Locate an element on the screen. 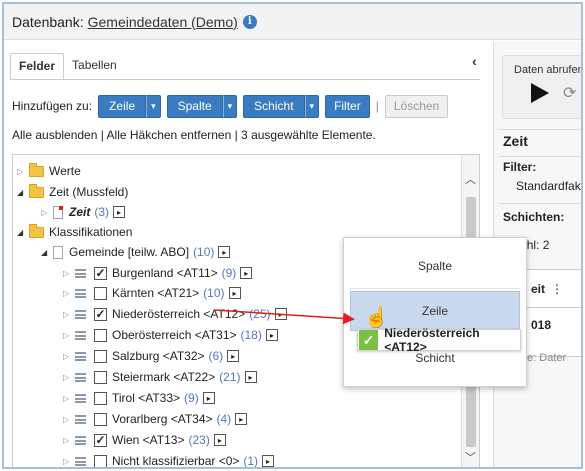 Image resolution: width=585 pixels, height=471 pixels. tree-item-row: ▷ Kärnten <AT21> (10) ▸ is located at coordinates (152, 293).